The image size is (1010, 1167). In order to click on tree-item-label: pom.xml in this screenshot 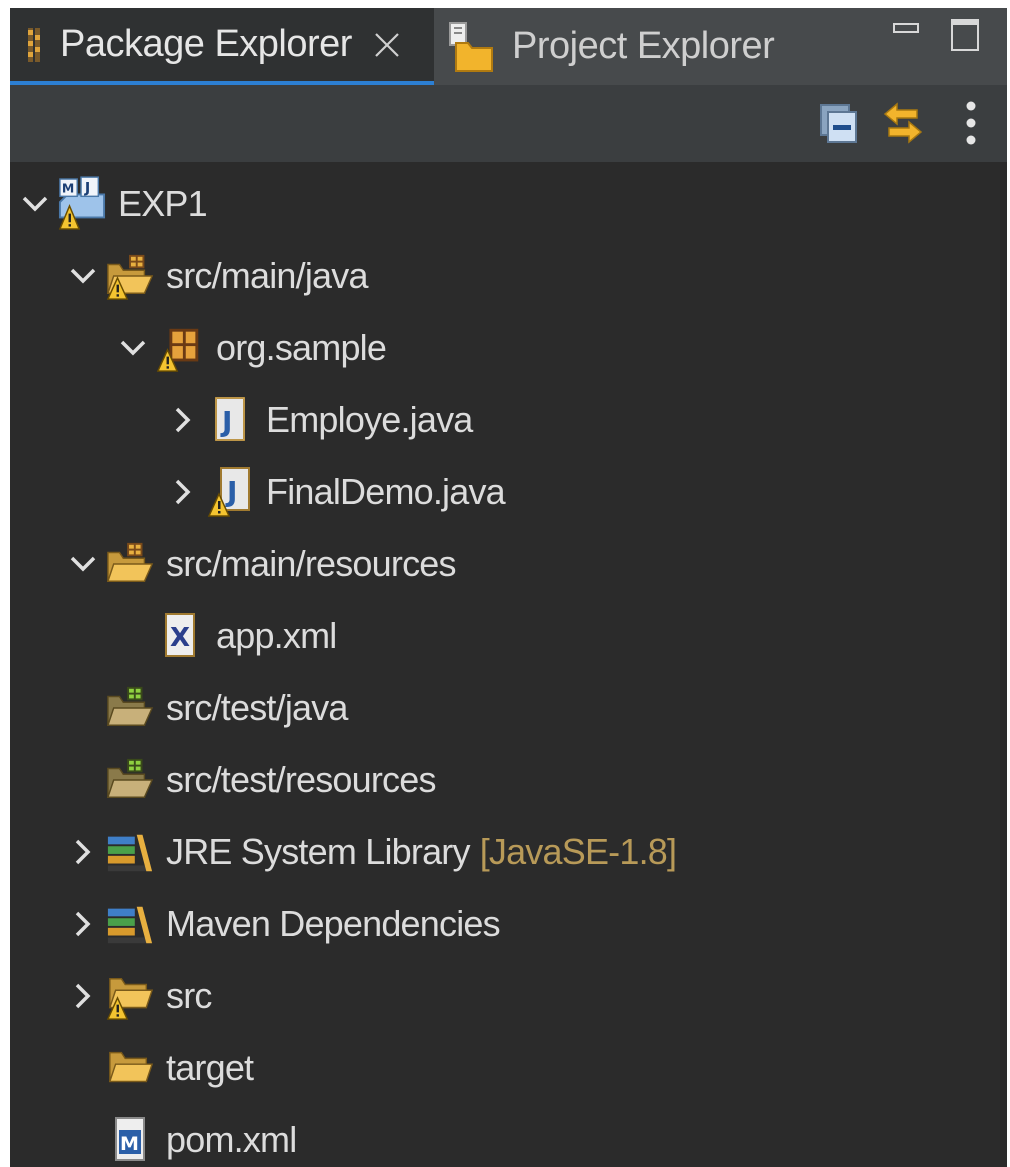, I will do `click(231, 1139)`.